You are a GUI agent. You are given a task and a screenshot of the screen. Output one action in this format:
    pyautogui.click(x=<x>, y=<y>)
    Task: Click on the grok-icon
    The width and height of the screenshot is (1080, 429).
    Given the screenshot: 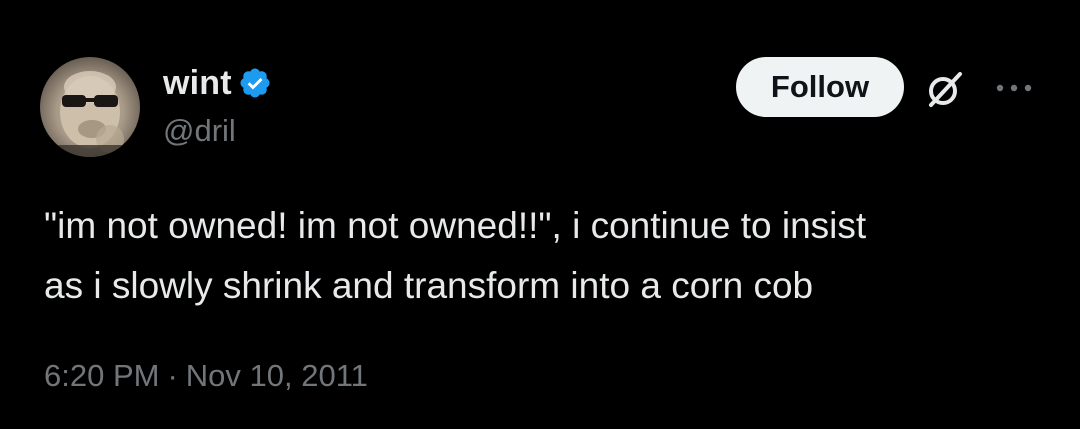 What is the action you would take?
    pyautogui.click(x=945, y=89)
    